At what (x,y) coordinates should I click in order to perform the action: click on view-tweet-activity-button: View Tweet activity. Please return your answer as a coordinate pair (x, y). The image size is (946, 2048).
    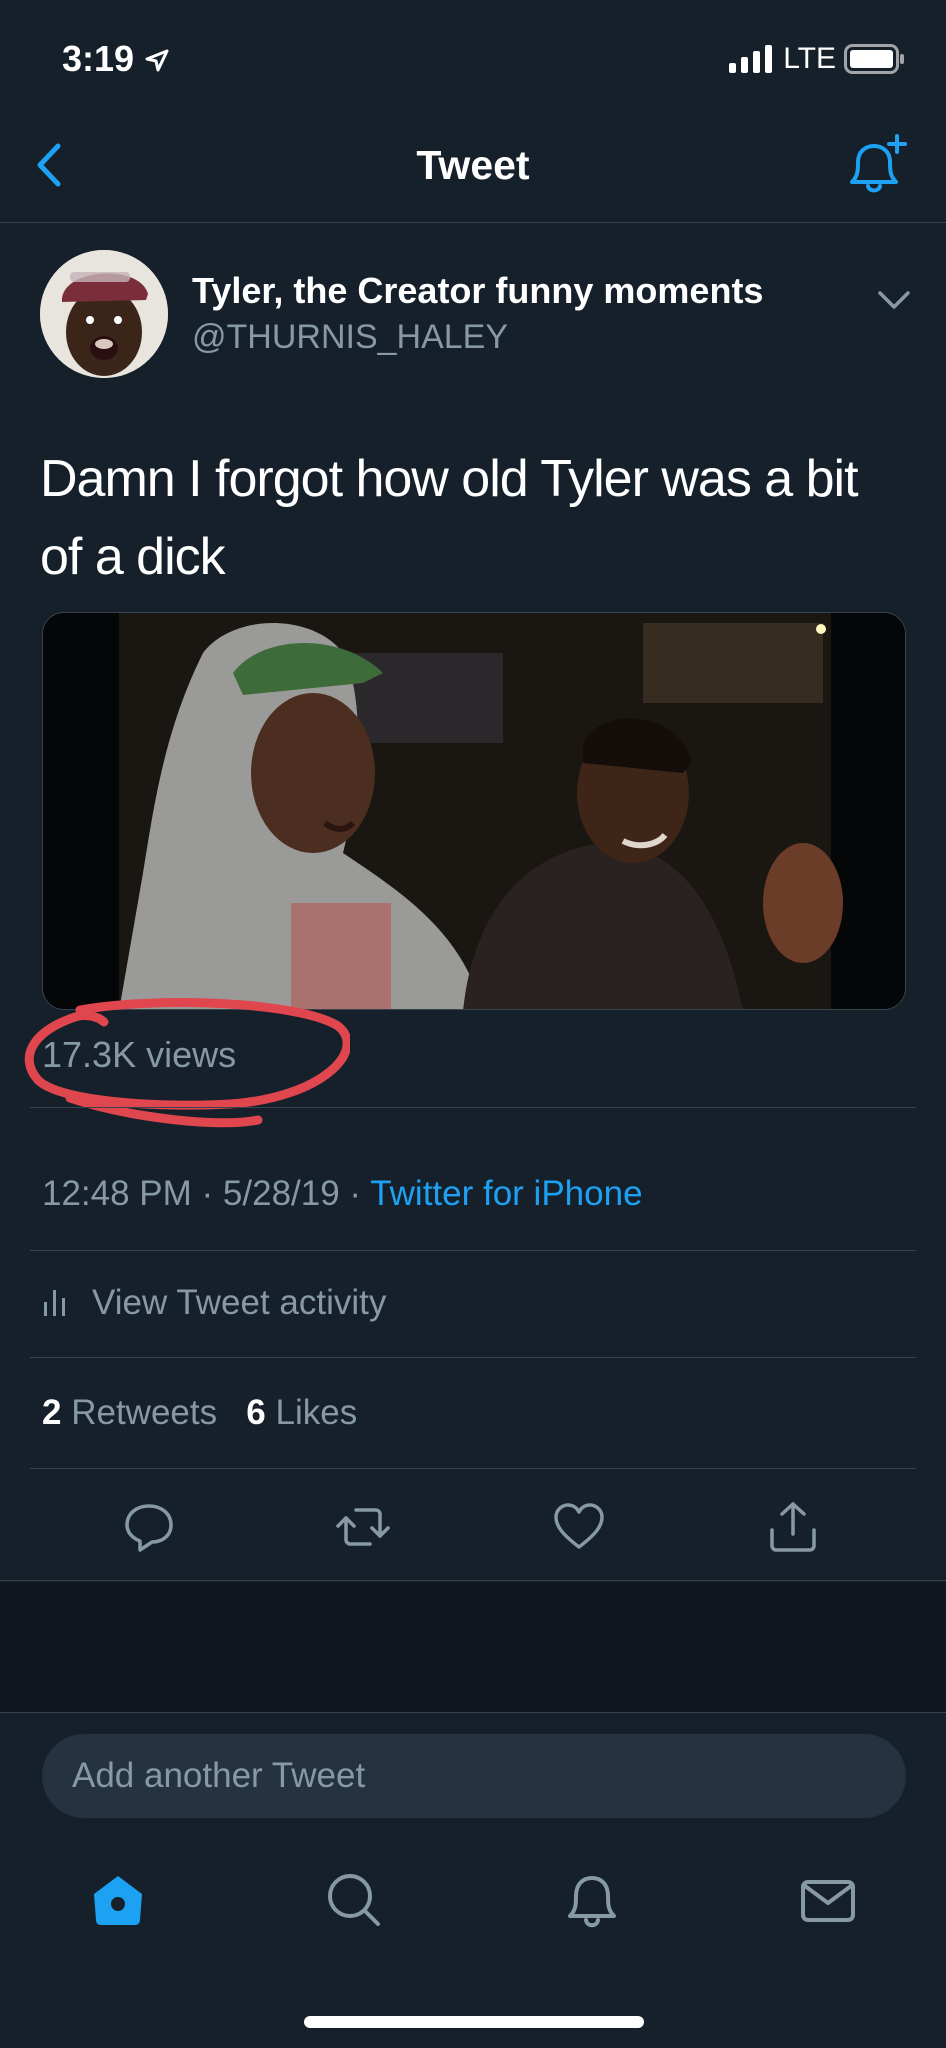
    Looking at the image, I should click on (214, 1303).